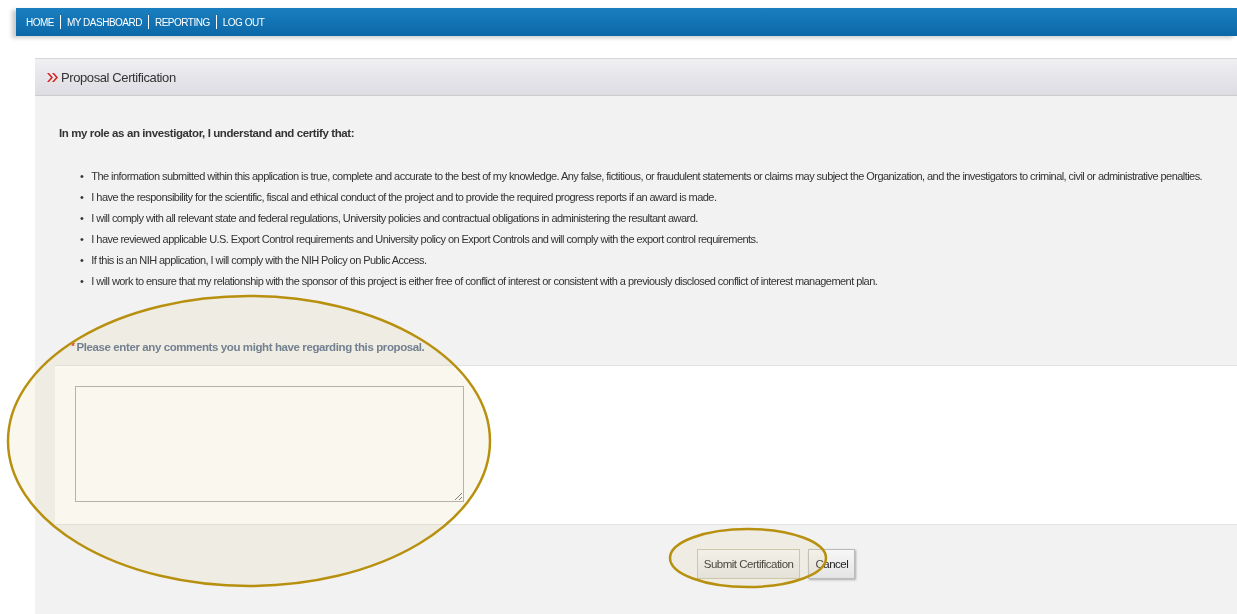  I want to click on double-chevron-icon, so click(52, 77).